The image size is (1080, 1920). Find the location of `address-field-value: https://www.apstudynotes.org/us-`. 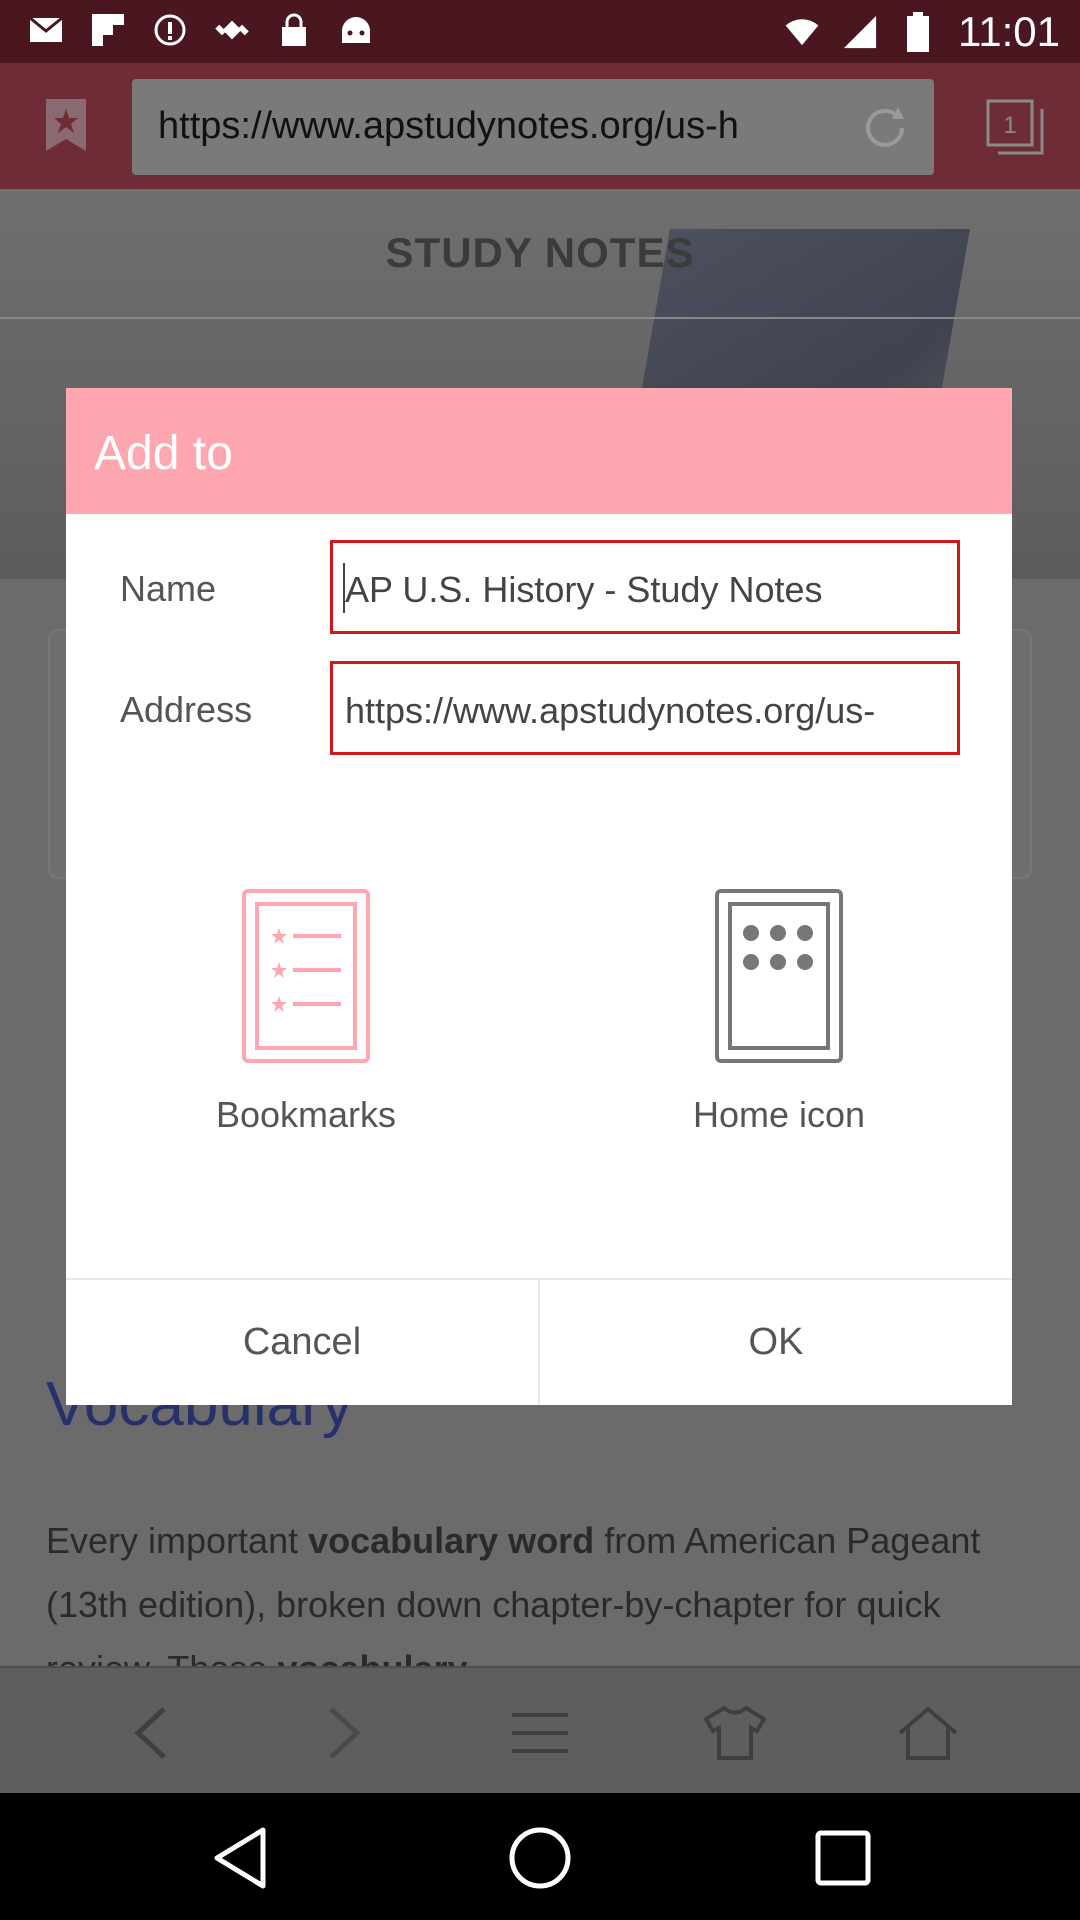

address-field-value: https://www.apstudynotes.org/us- is located at coordinates (610, 710).